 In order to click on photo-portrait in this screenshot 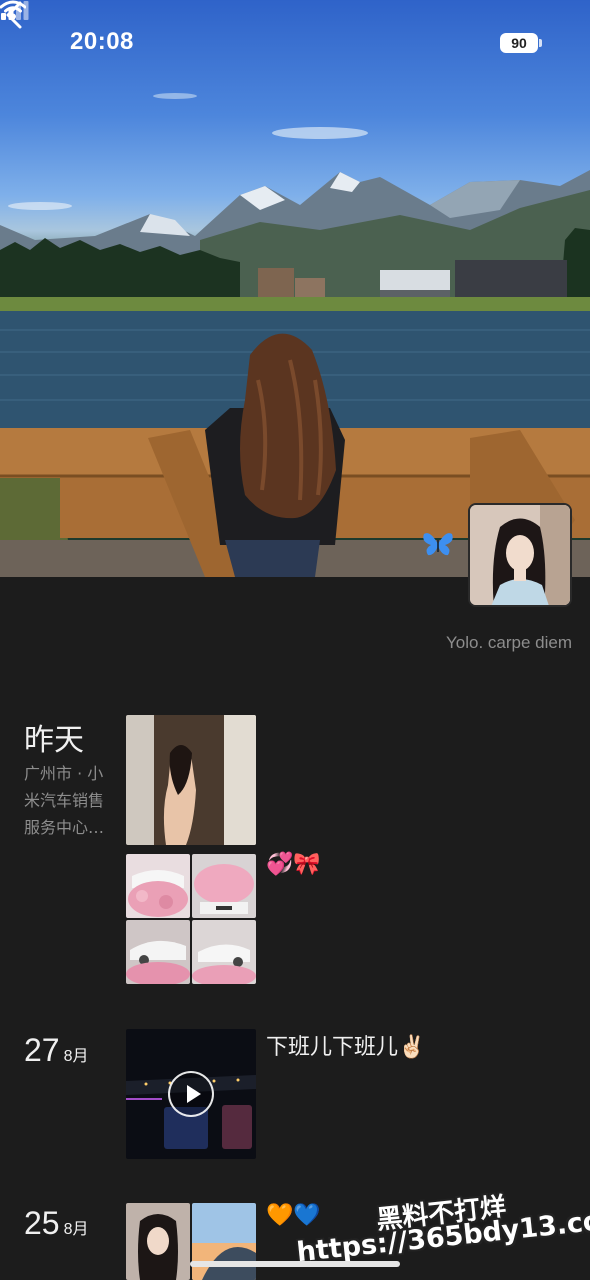, I will do `click(158, 1241)`.